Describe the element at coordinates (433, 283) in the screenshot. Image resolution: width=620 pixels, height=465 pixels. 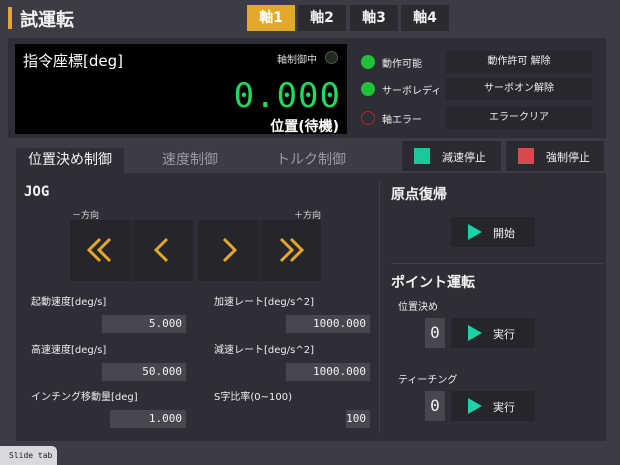
I see `point-operation-title: ポイント運転` at that location.